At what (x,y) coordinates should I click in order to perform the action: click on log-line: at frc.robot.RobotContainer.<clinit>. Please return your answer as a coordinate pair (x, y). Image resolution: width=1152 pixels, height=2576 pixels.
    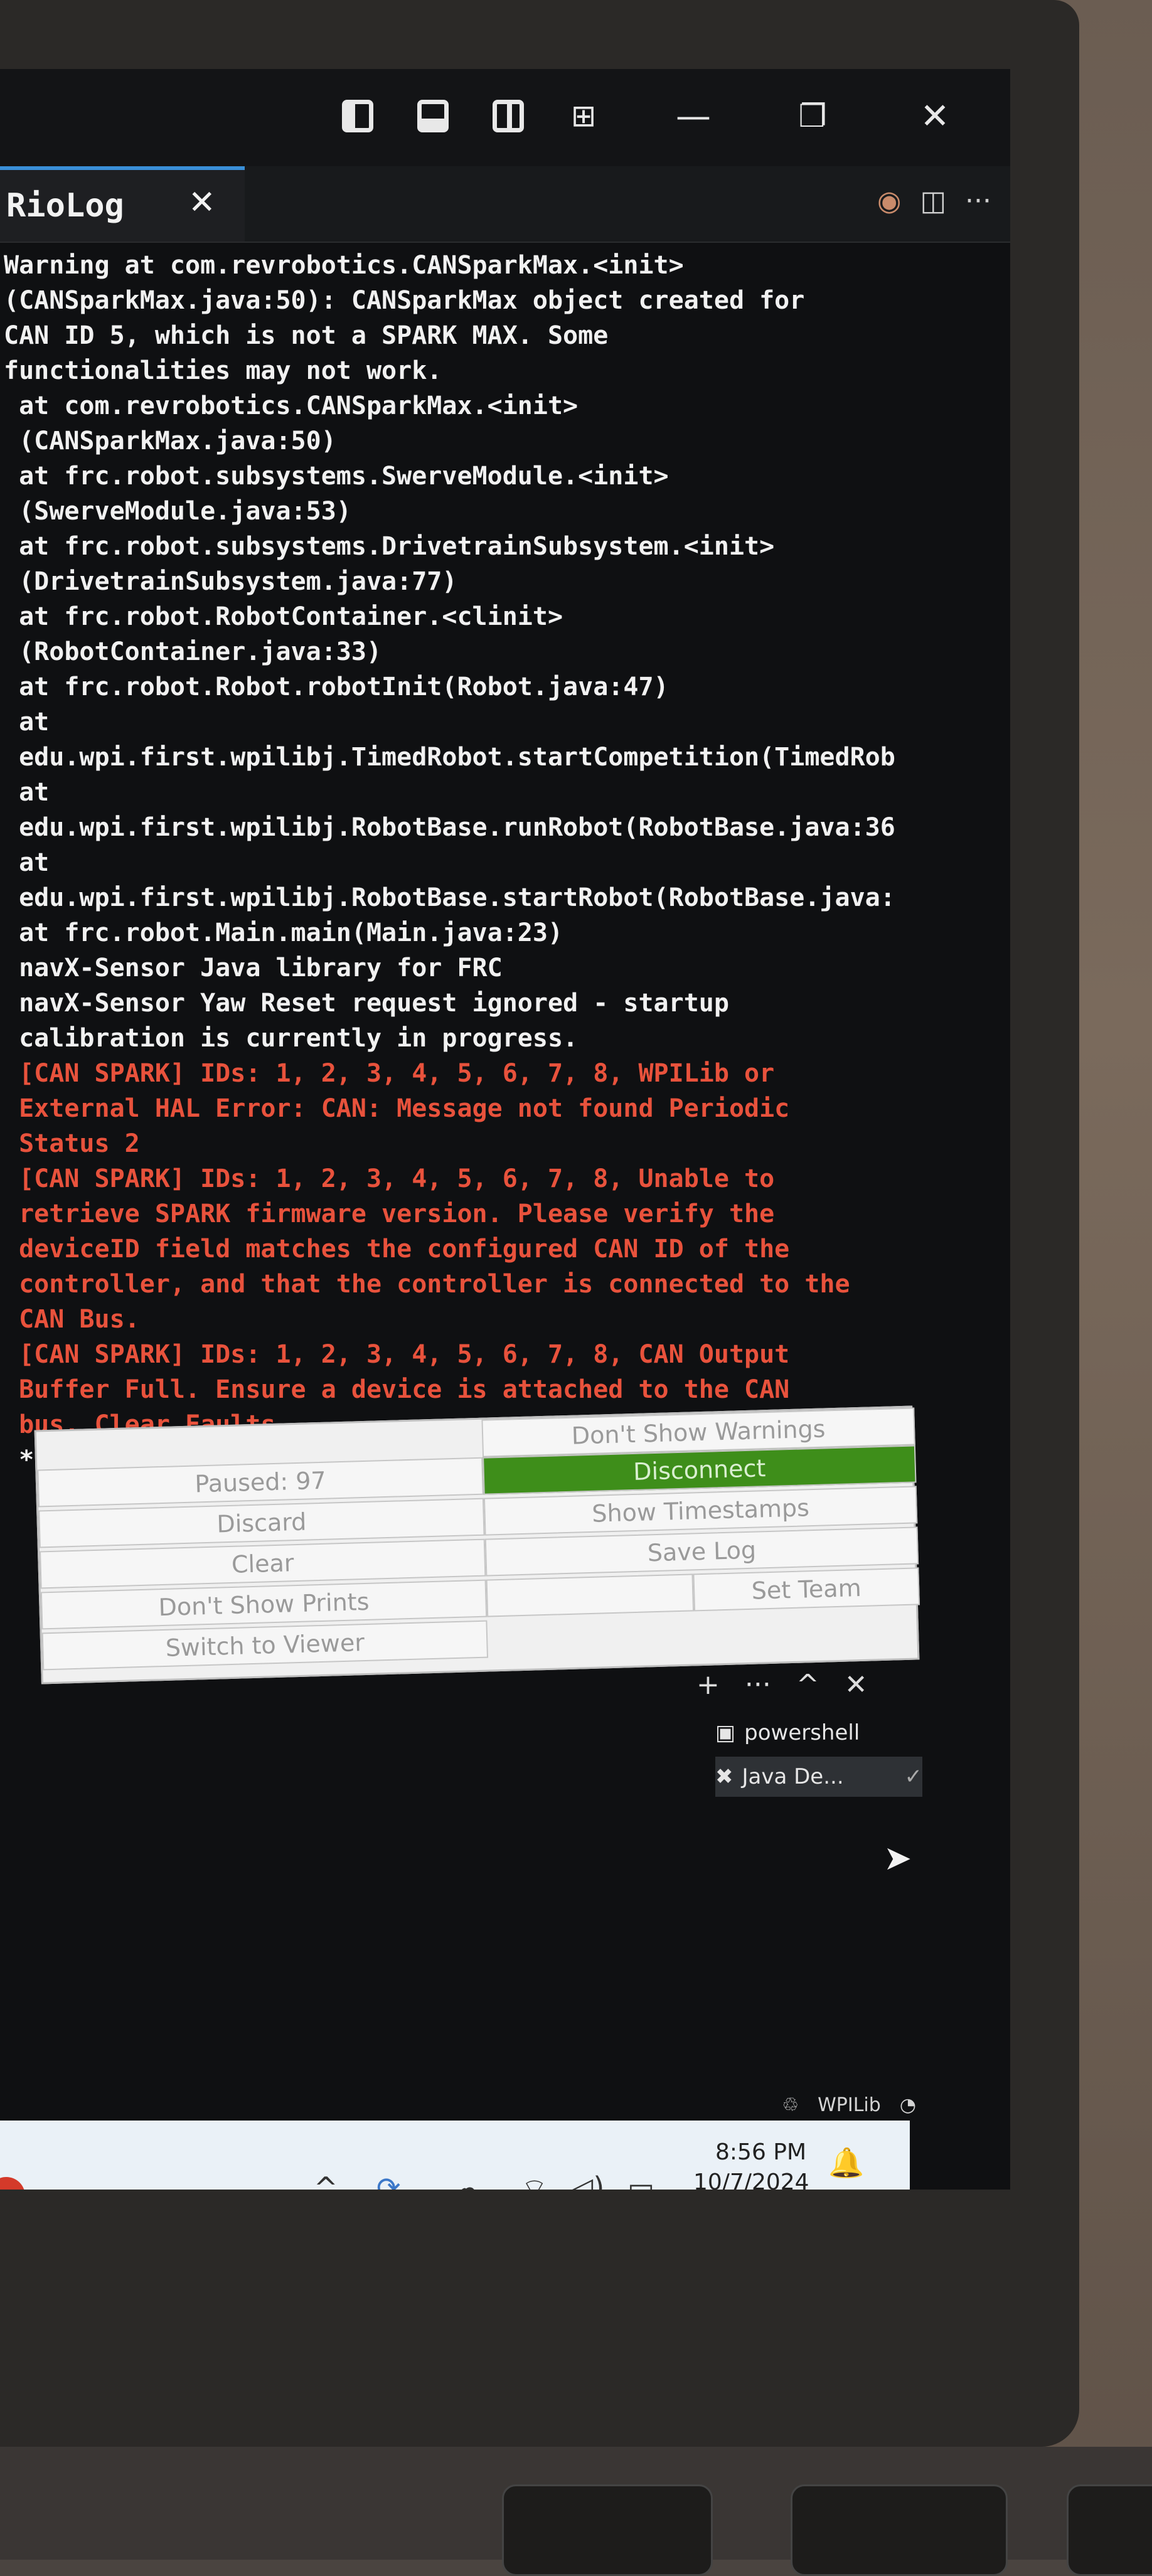
    Looking at the image, I should click on (283, 616).